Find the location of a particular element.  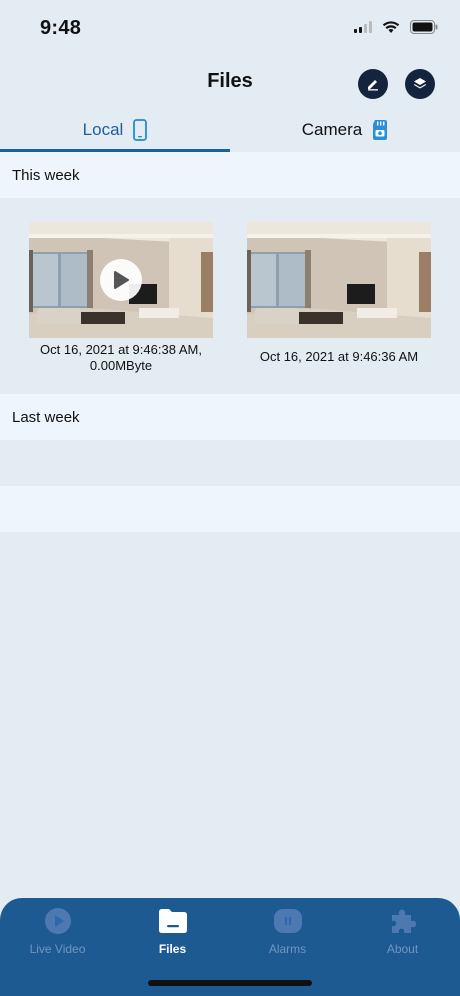

tabbar-label: Files is located at coordinates (172, 949).